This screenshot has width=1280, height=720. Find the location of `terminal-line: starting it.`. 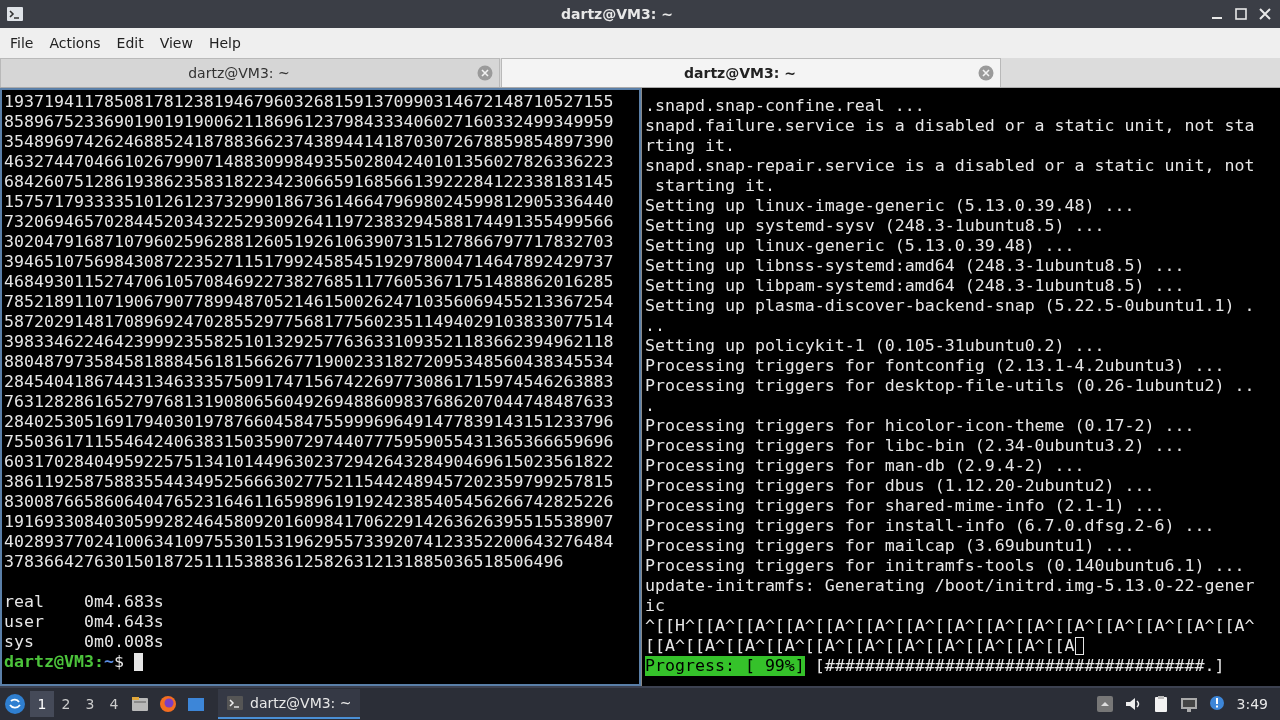

terminal-line: starting it. is located at coordinates (714, 185).